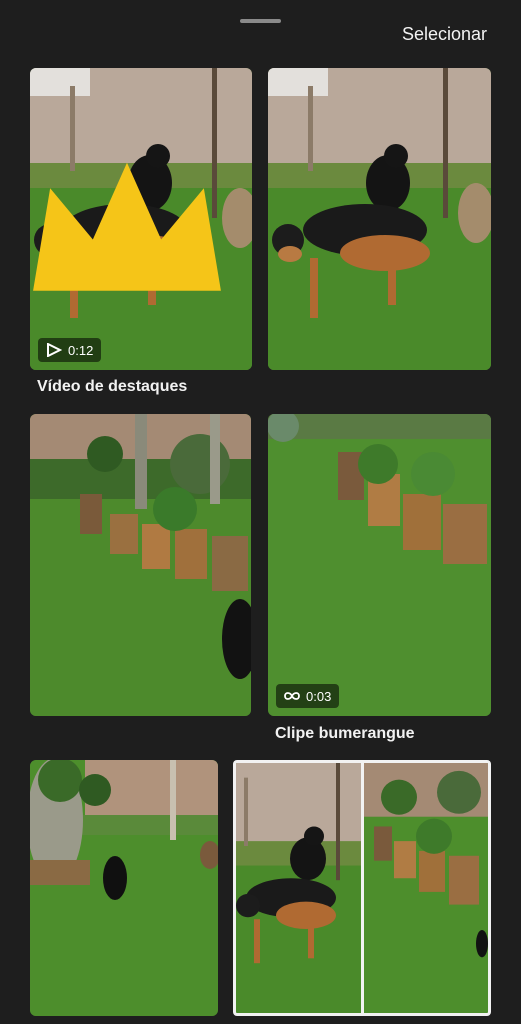 Image resolution: width=521 pixels, height=1024 pixels. Describe the element at coordinates (260, 33) in the screenshot. I see `sheet-header: Selecionar` at that location.